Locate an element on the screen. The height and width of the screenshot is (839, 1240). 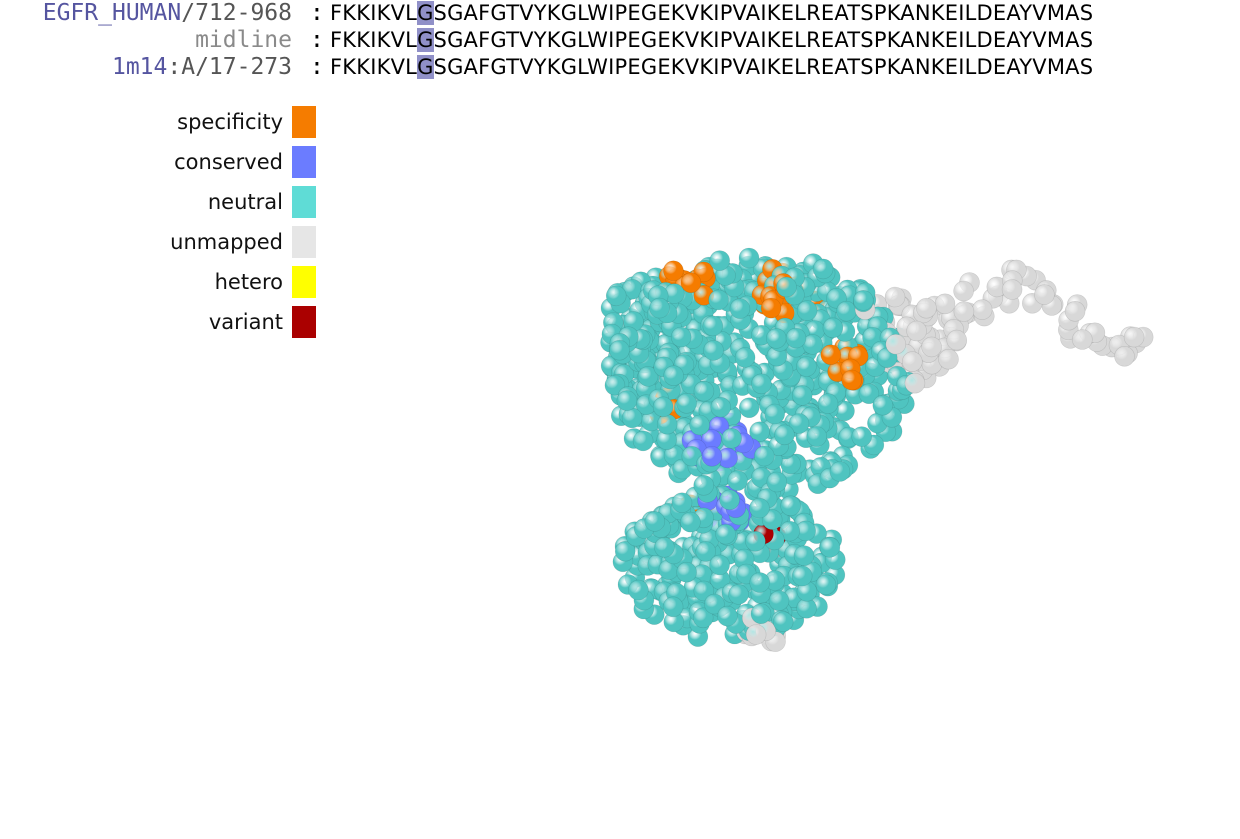
legend-item-hetero: hetero is located at coordinates (265, 282).